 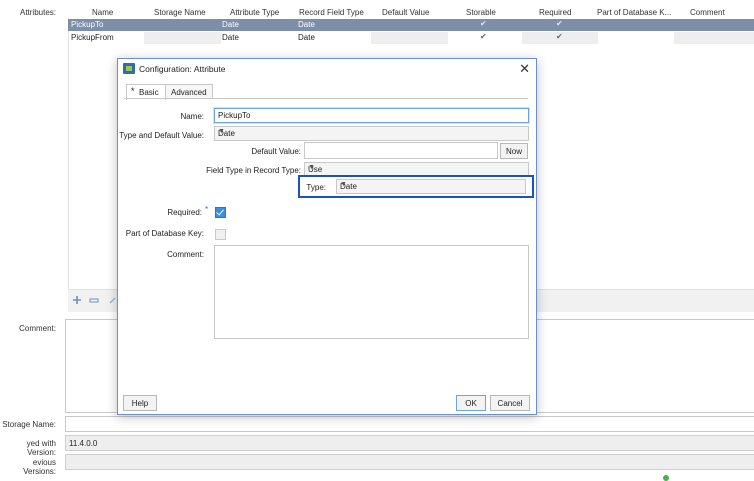 What do you see at coordinates (555, 12) in the screenshot?
I see `col-required: Required` at bounding box center [555, 12].